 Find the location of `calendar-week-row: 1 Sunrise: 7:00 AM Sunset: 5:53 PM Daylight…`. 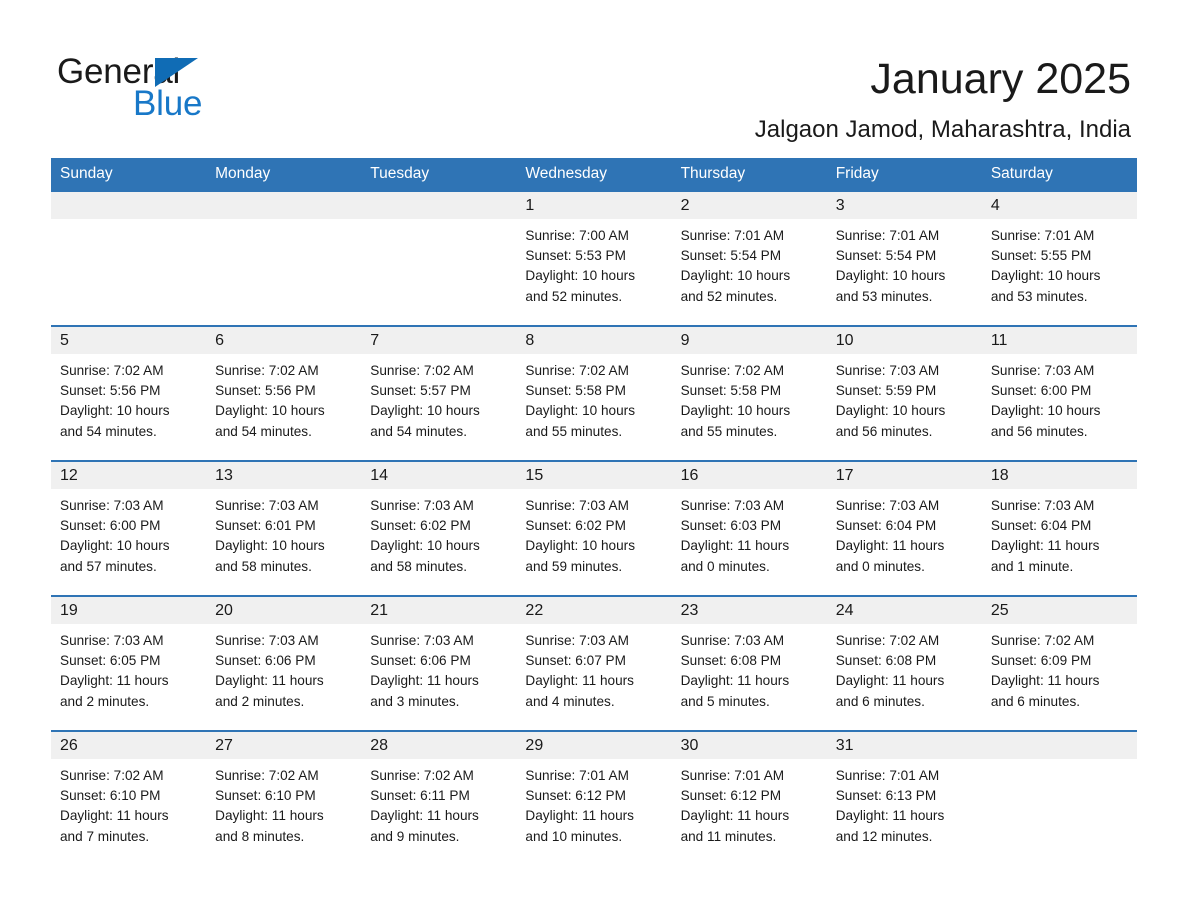

calendar-week-row: 1 Sunrise: 7:00 AM Sunset: 5:53 PM Daylight… is located at coordinates (594, 258).